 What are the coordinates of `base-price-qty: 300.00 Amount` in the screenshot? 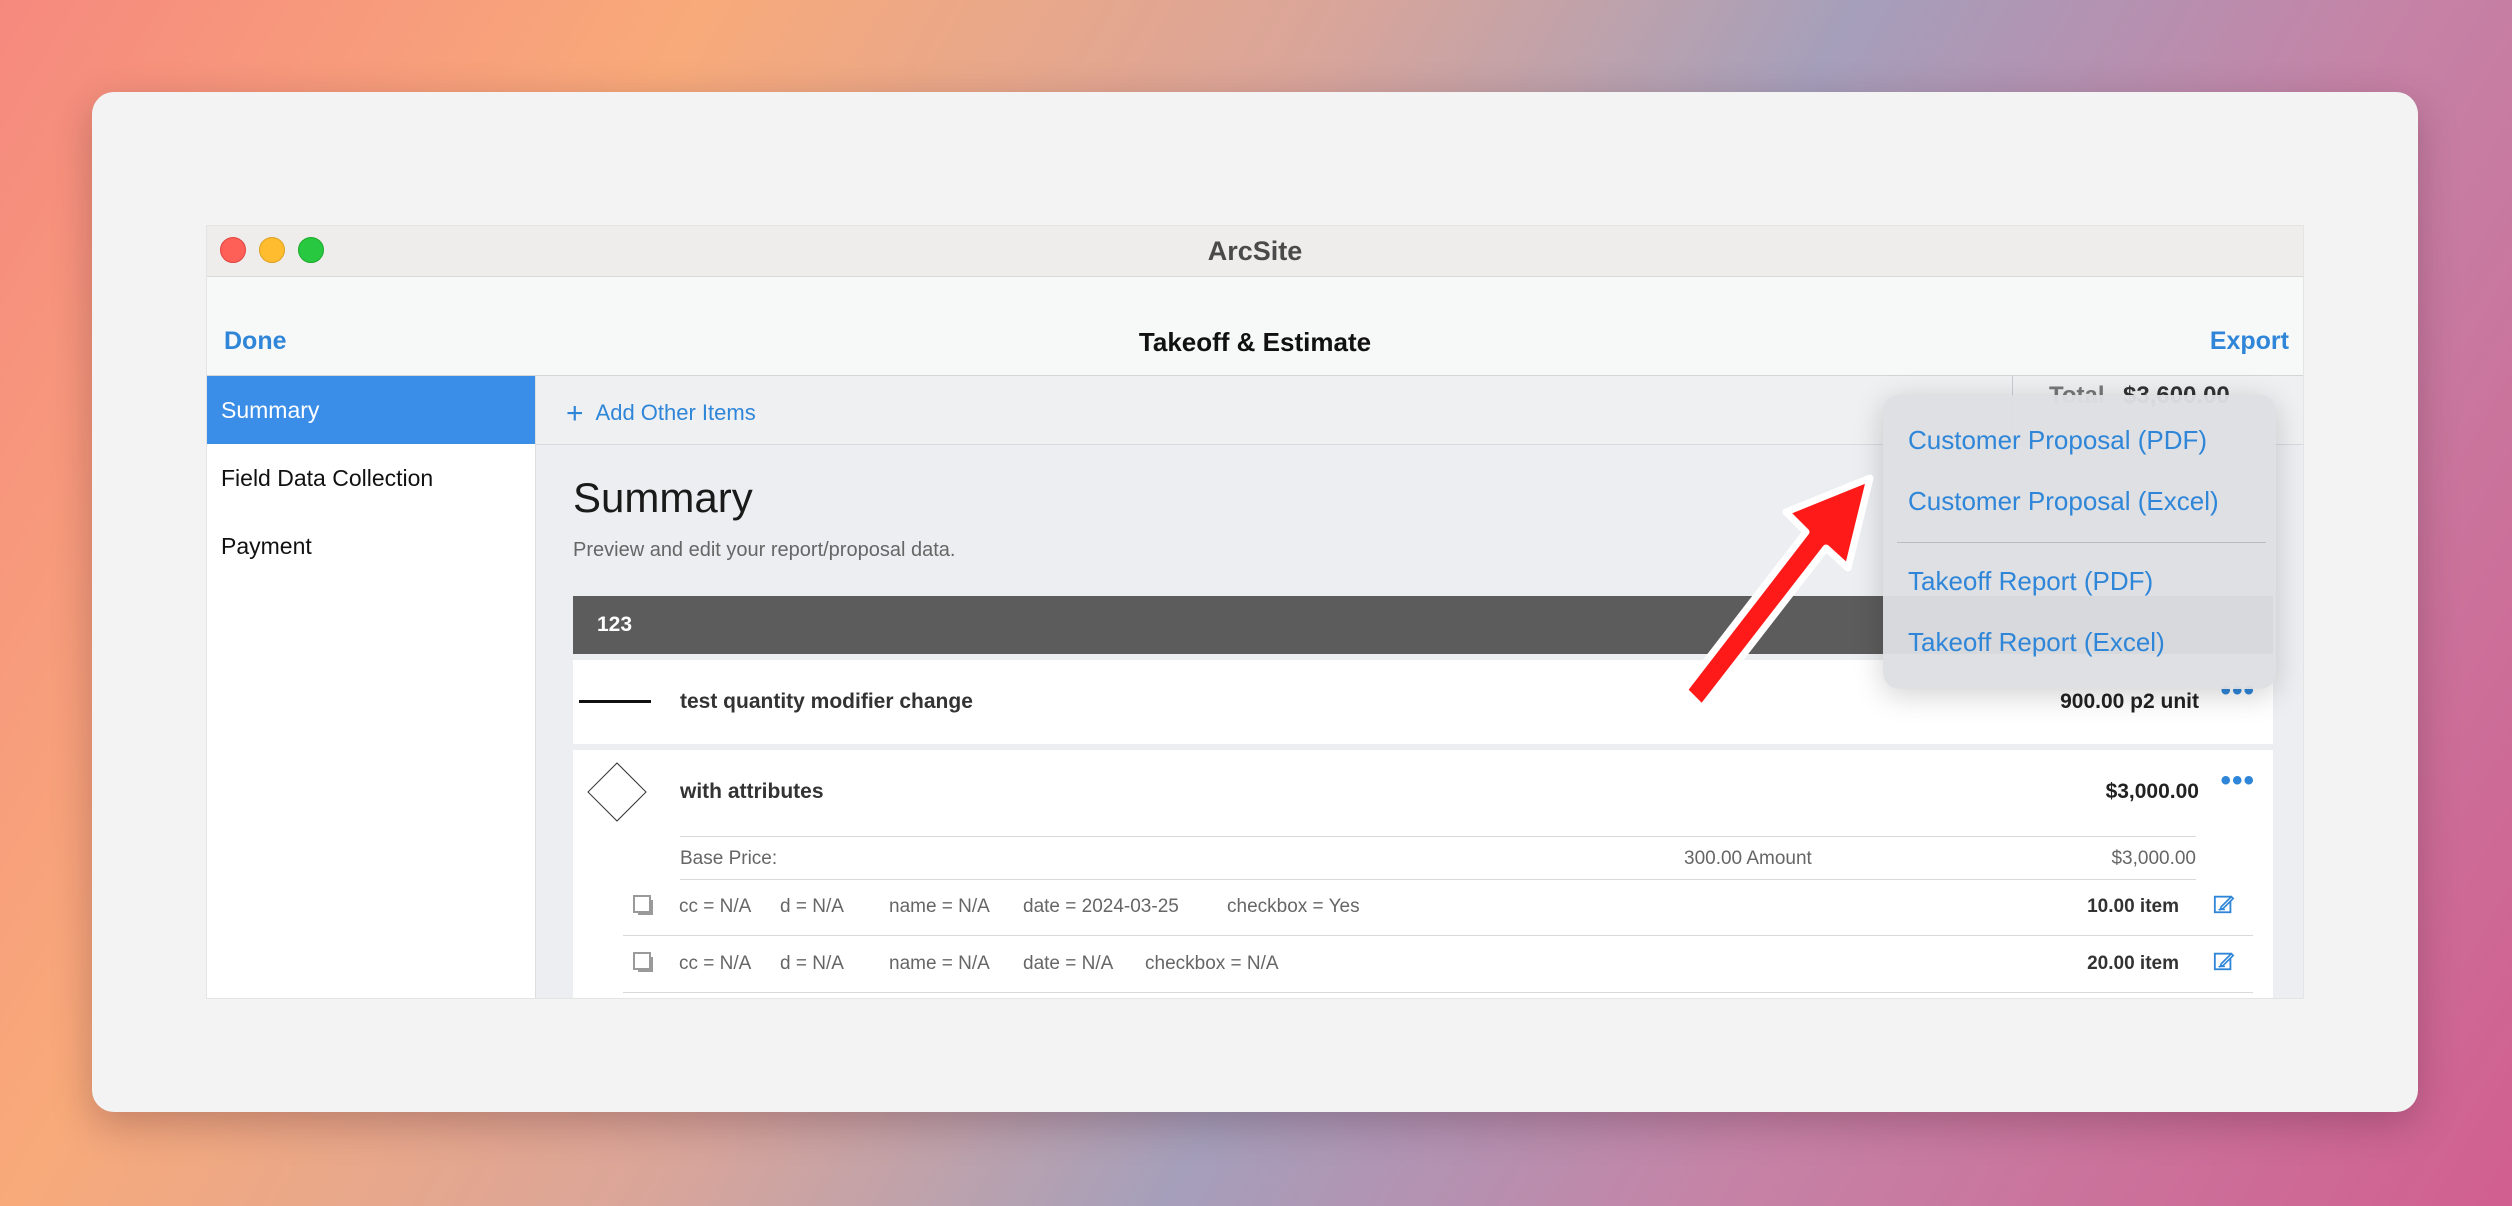 It's located at (1748, 858).